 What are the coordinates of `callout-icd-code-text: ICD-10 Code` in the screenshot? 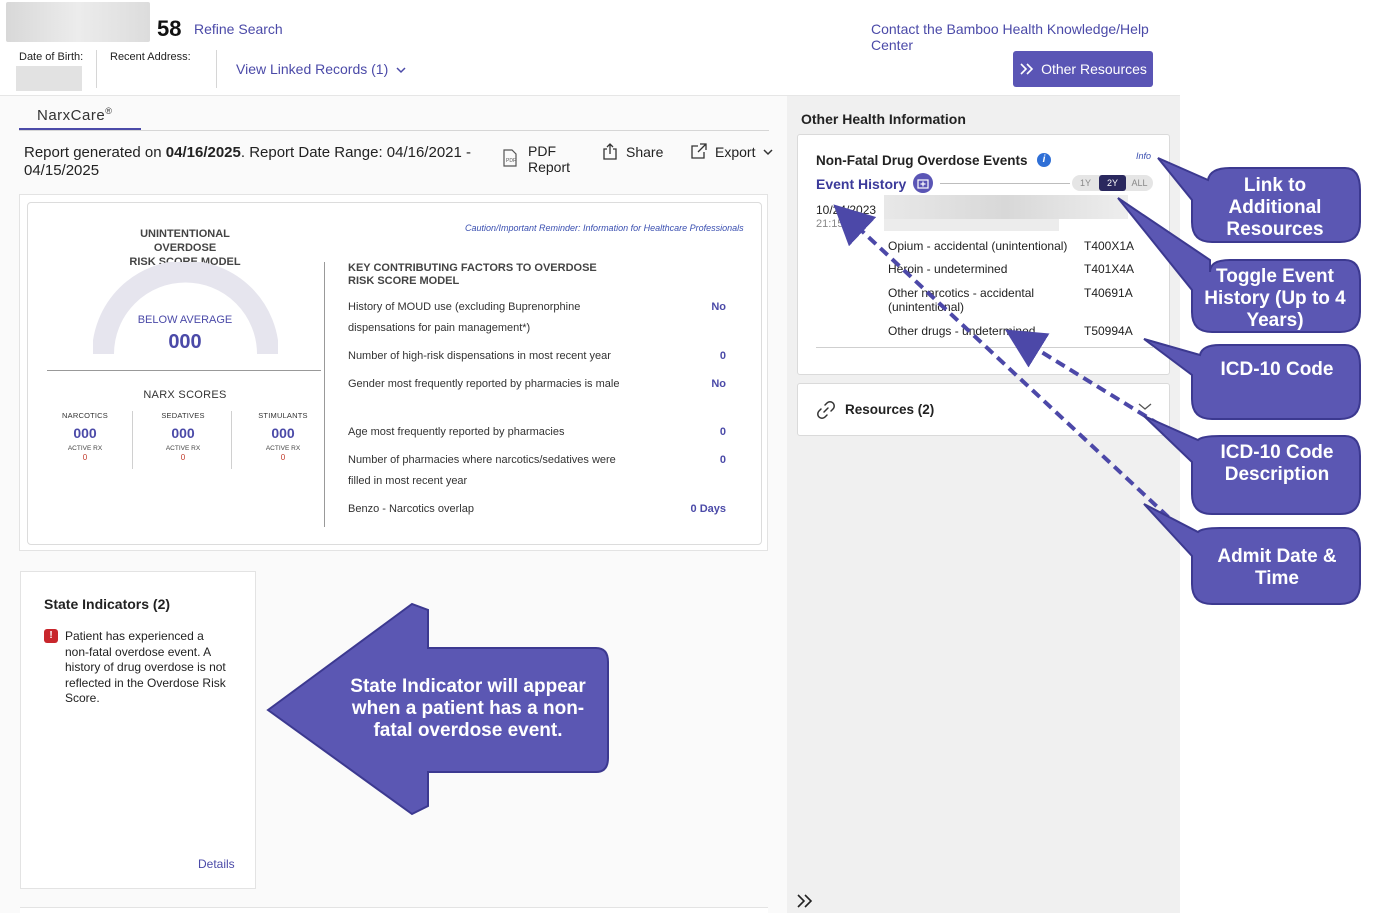 It's located at (1277, 369).